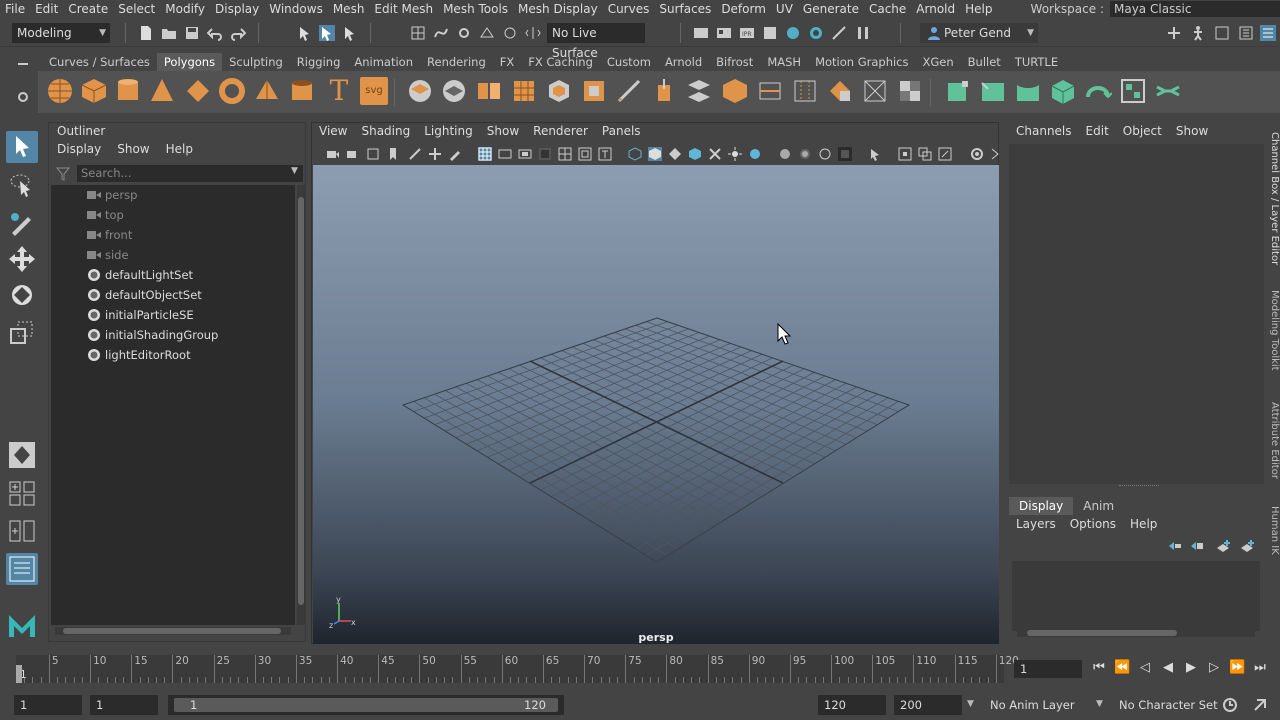  I want to click on menu-modify: Modify, so click(185, 9).